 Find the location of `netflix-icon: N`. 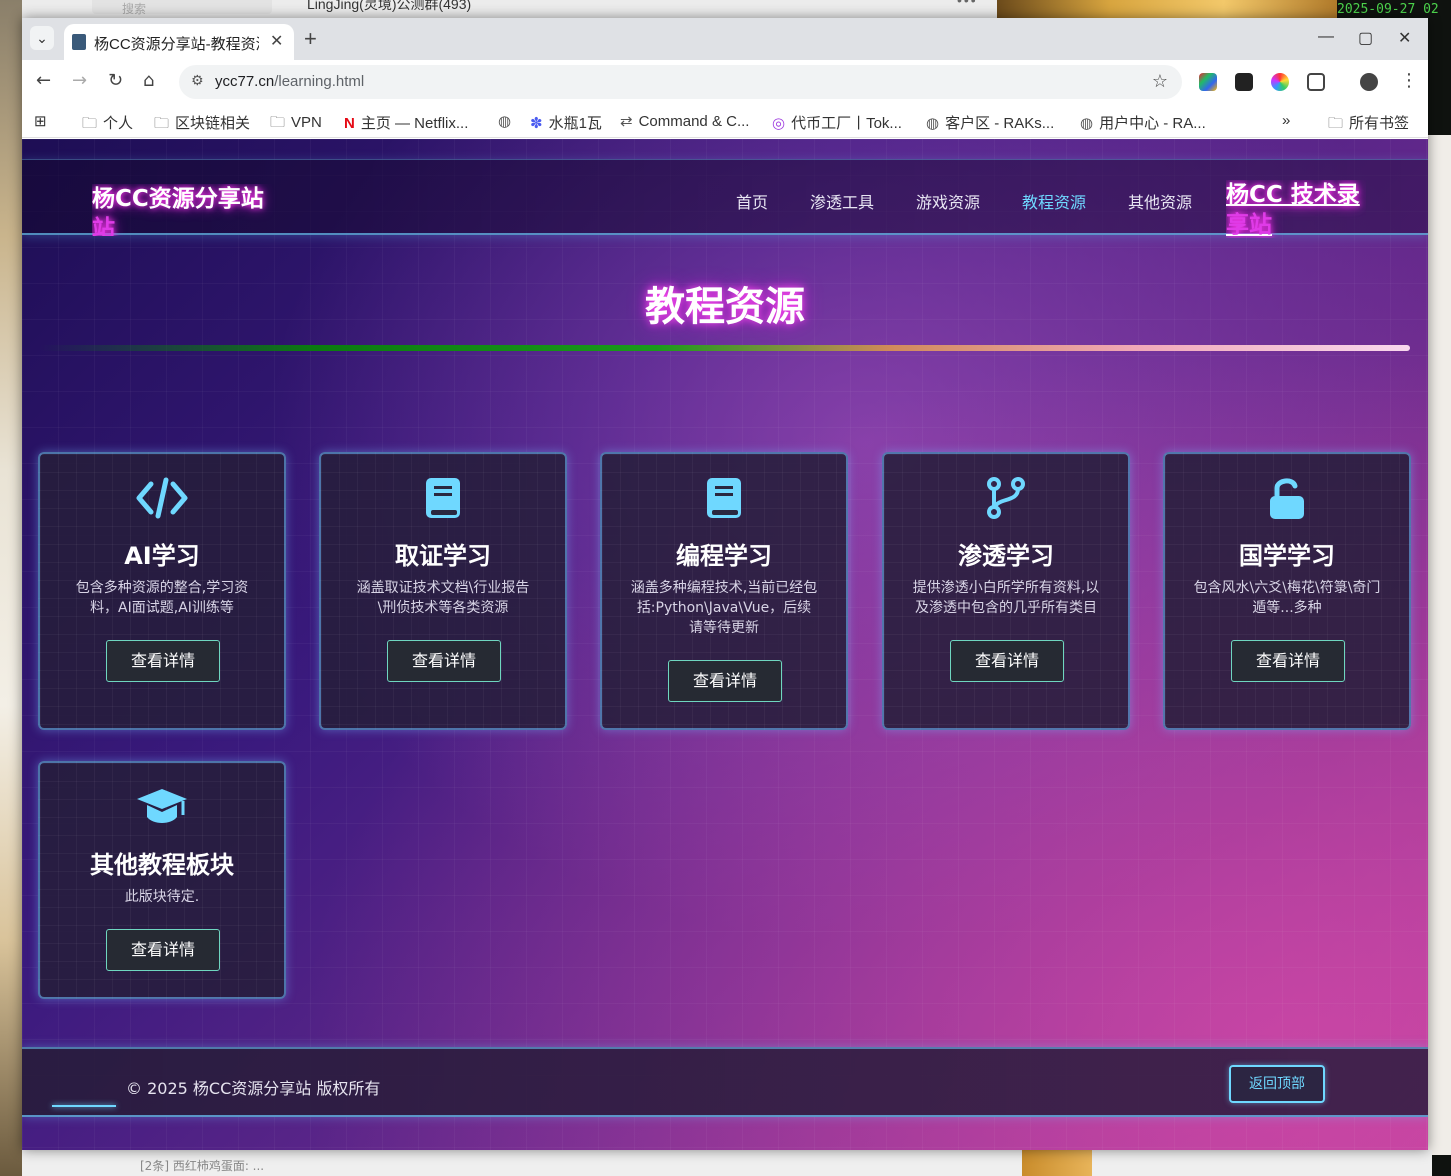

netflix-icon: N is located at coordinates (349, 123).